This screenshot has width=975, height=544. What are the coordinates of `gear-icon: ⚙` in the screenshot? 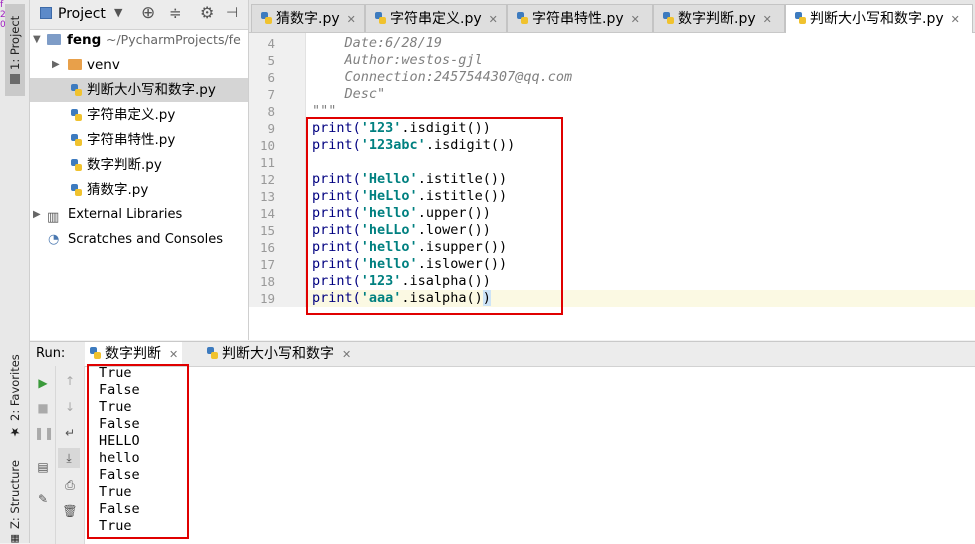 It's located at (207, 12).